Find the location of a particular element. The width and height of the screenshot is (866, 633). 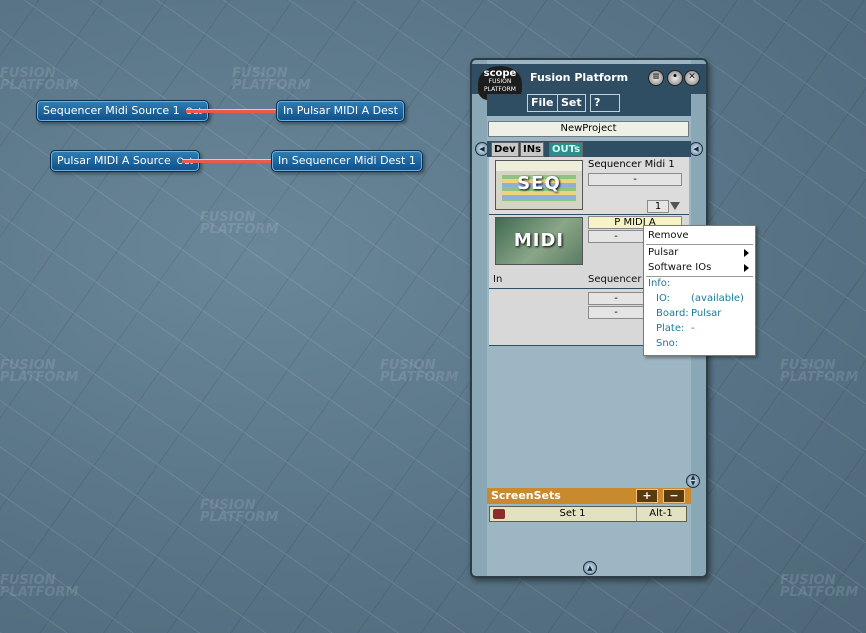

minimize-icon: • is located at coordinates (675, 78).